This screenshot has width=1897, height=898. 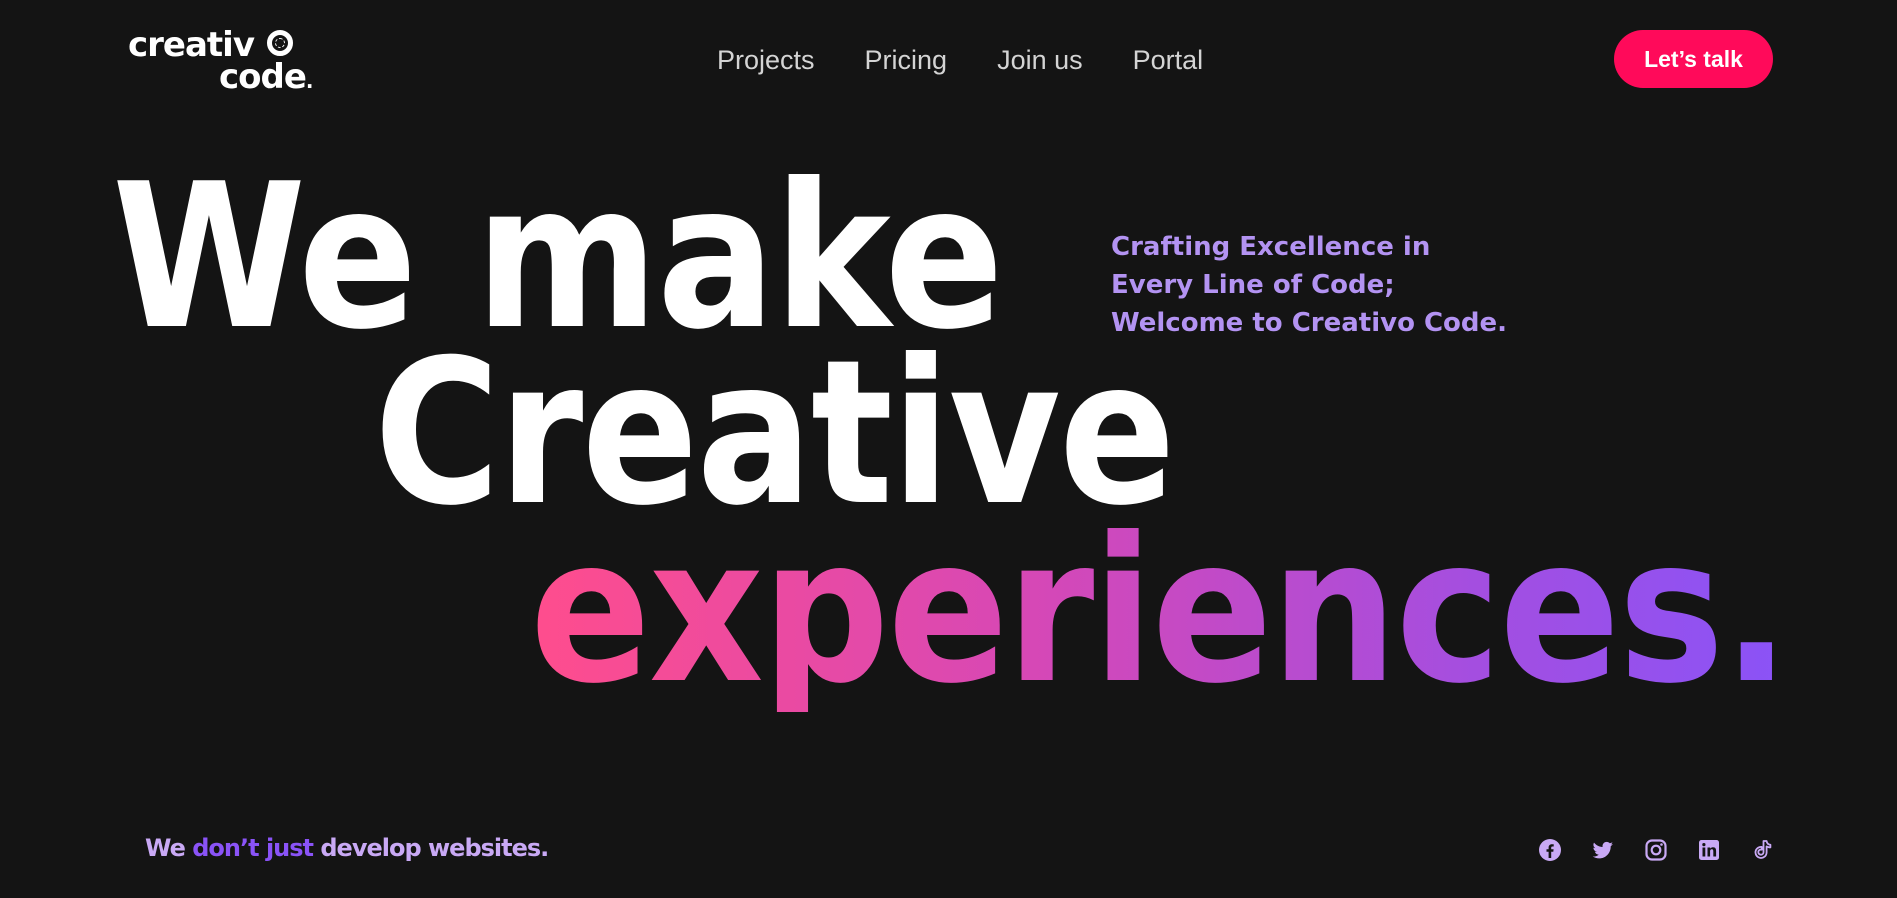 I want to click on tagline-line-2: Every Line of Code;, so click(x=1253, y=285).